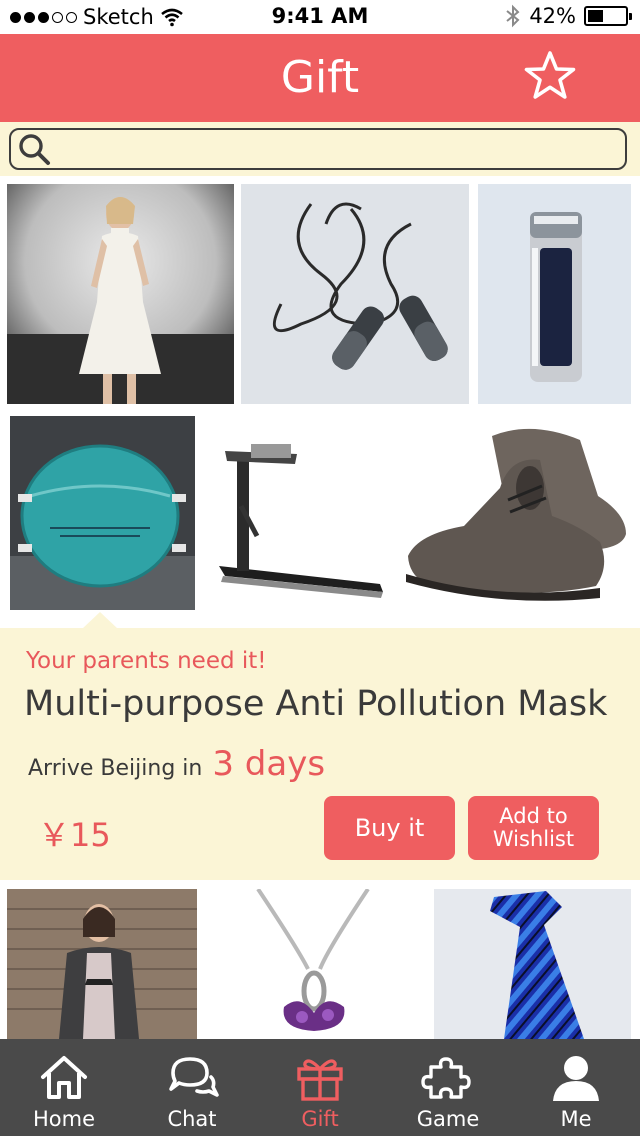  Describe the element at coordinates (448, 1119) in the screenshot. I see `tab-label: Game` at that location.